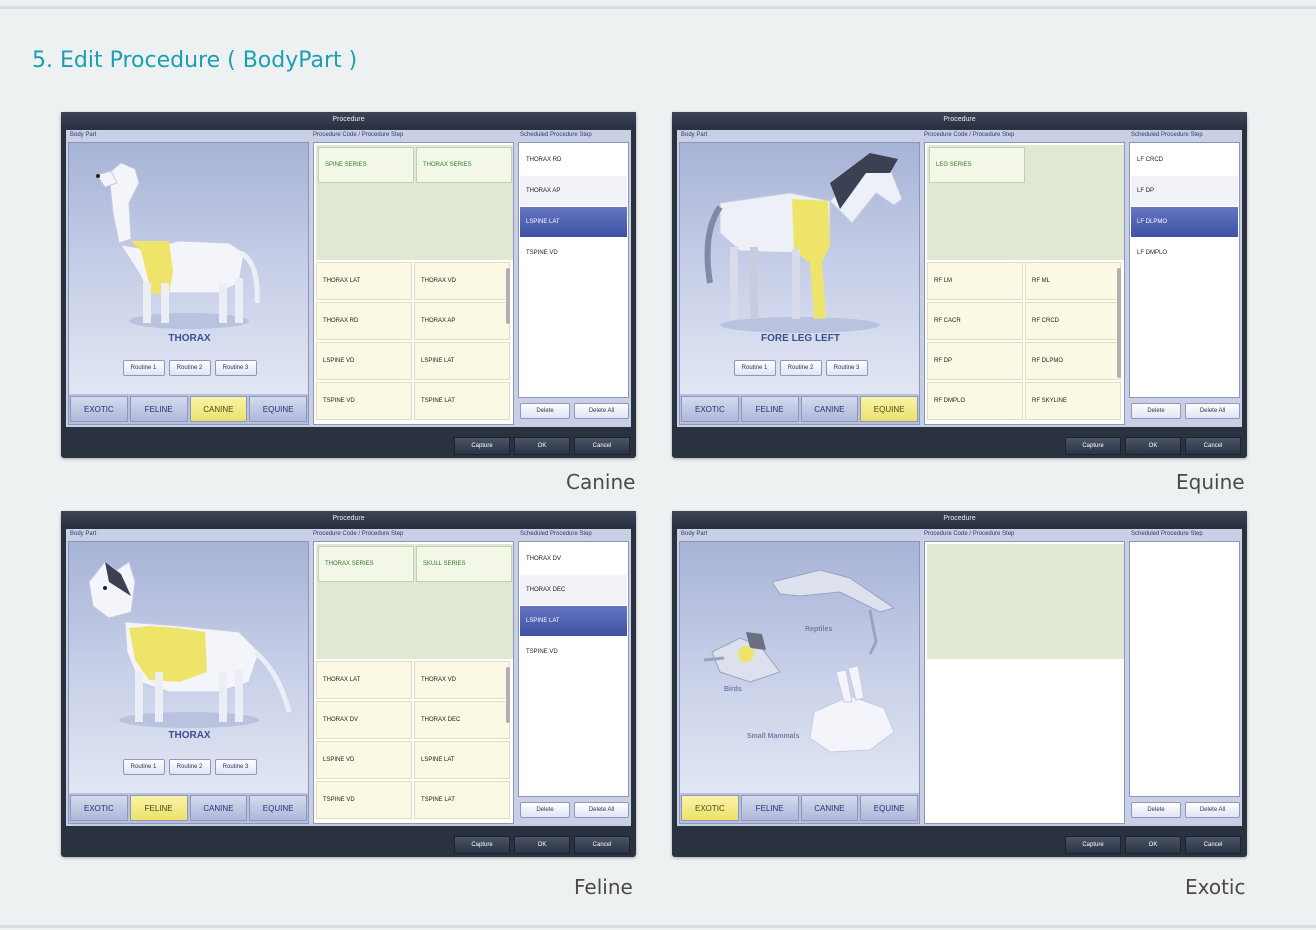 The image size is (1316, 930). I want to click on series-button: LEG SERIES, so click(977, 165).